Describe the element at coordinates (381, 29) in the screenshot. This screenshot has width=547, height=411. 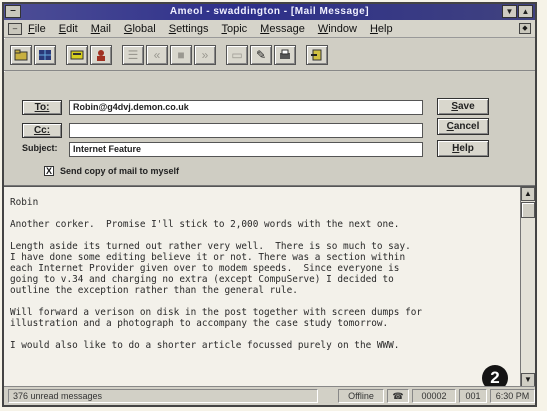
I see `menu-help: Help` at that location.